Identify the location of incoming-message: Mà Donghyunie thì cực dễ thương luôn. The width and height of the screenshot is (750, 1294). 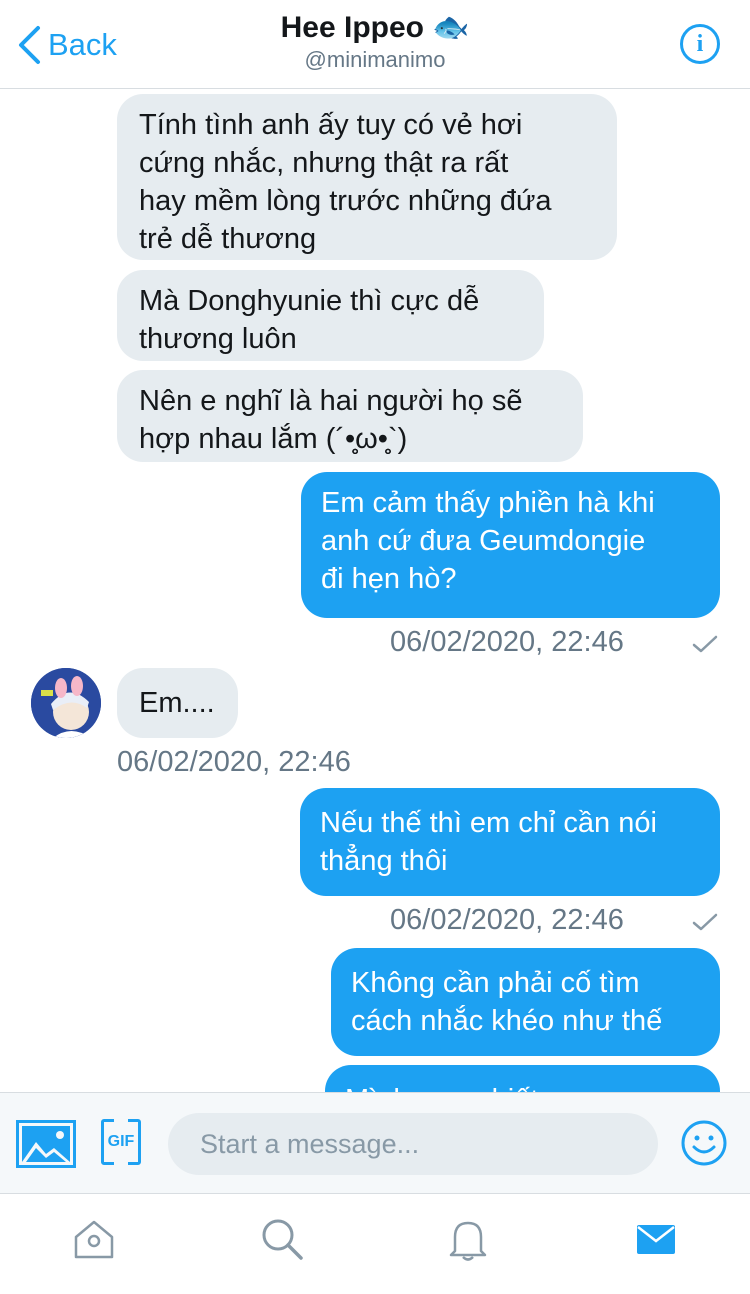
(330, 315).